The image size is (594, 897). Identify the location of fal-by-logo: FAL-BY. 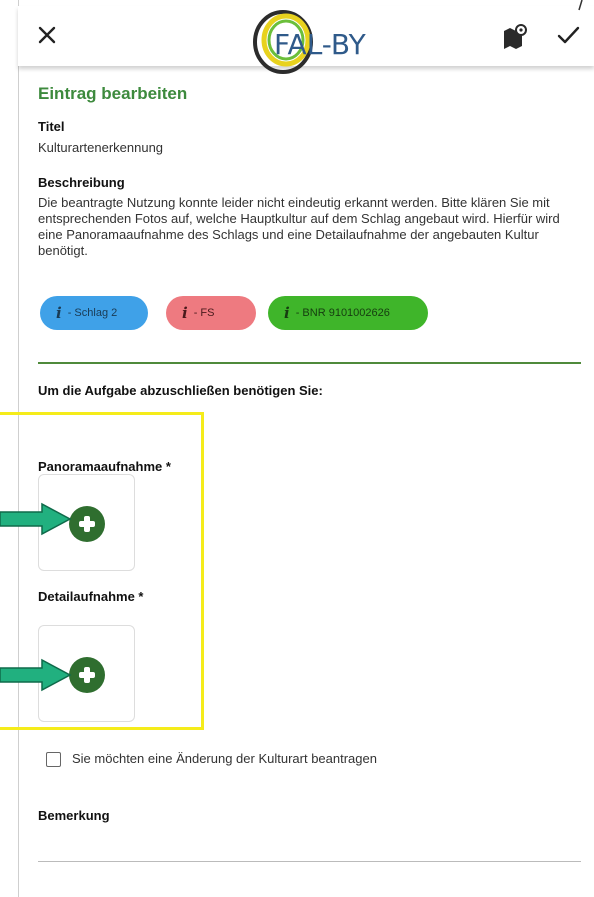
(310, 42).